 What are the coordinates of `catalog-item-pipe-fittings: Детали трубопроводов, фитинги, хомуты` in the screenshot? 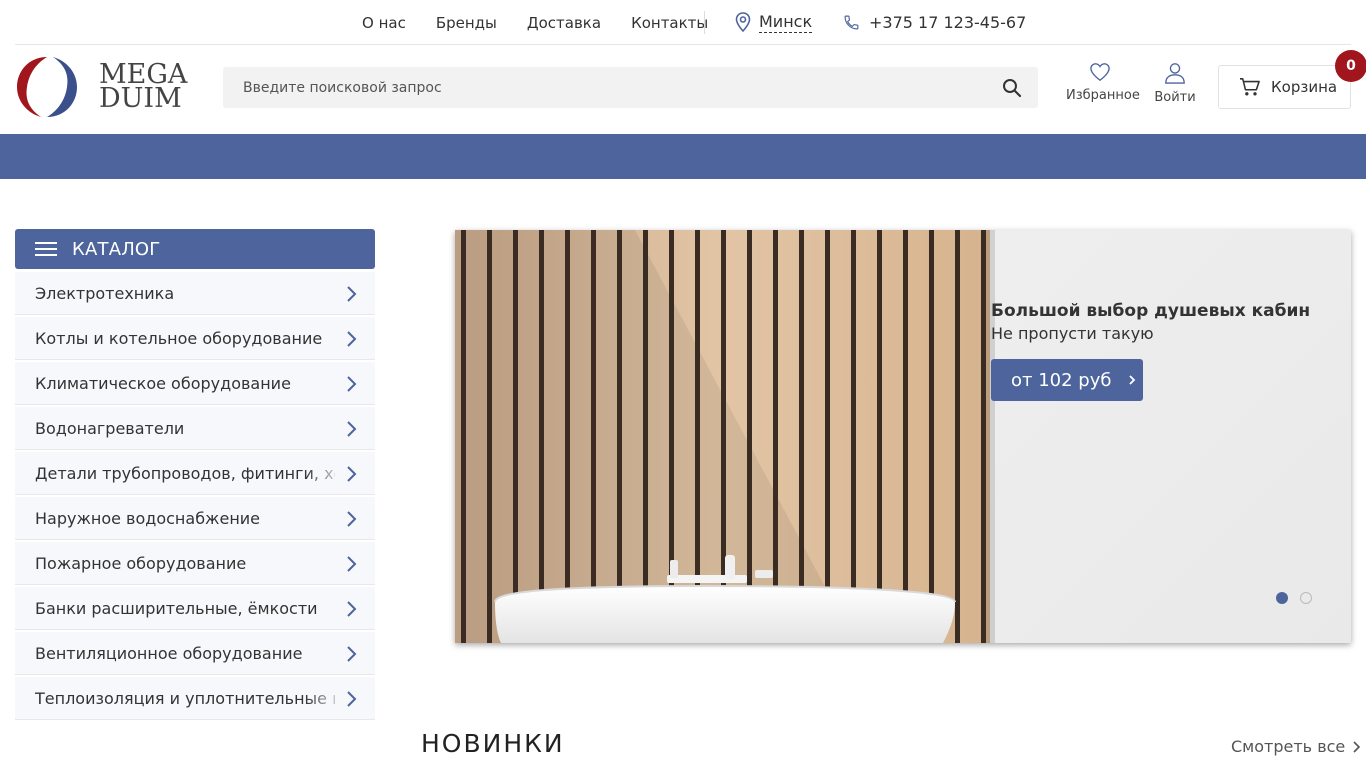 It's located at (195, 473).